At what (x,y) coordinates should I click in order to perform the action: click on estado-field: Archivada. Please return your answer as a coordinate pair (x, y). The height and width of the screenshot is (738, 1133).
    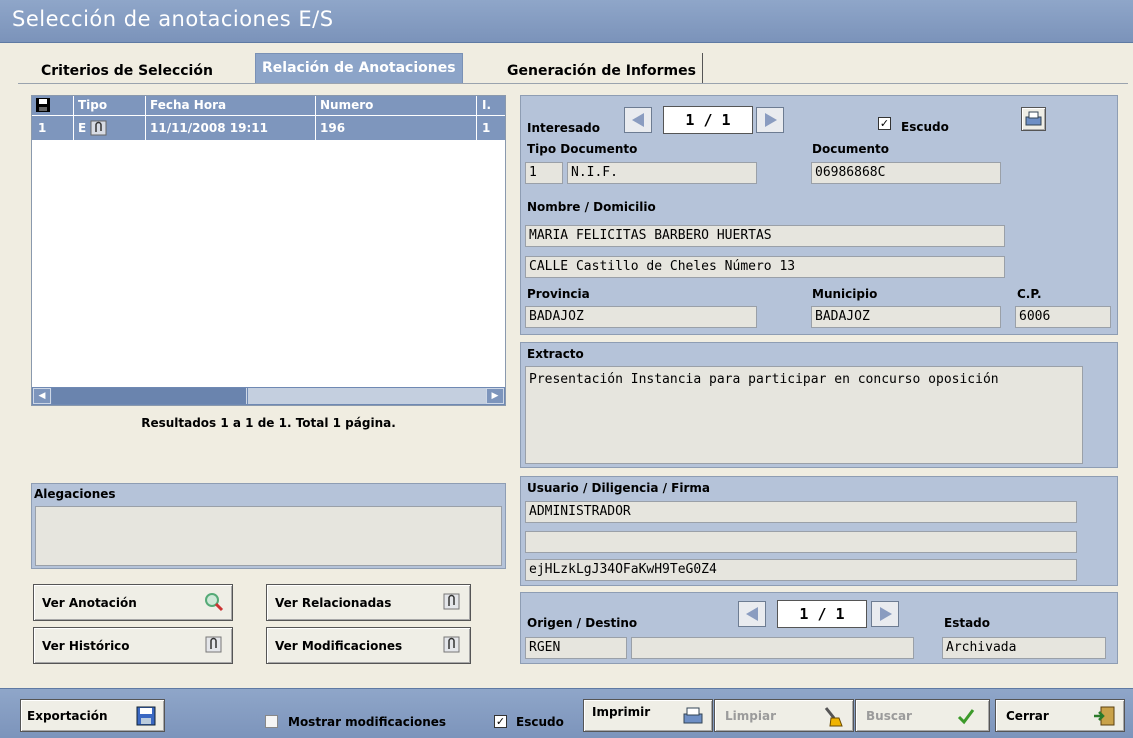
    Looking at the image, I should click on (1024, 648).